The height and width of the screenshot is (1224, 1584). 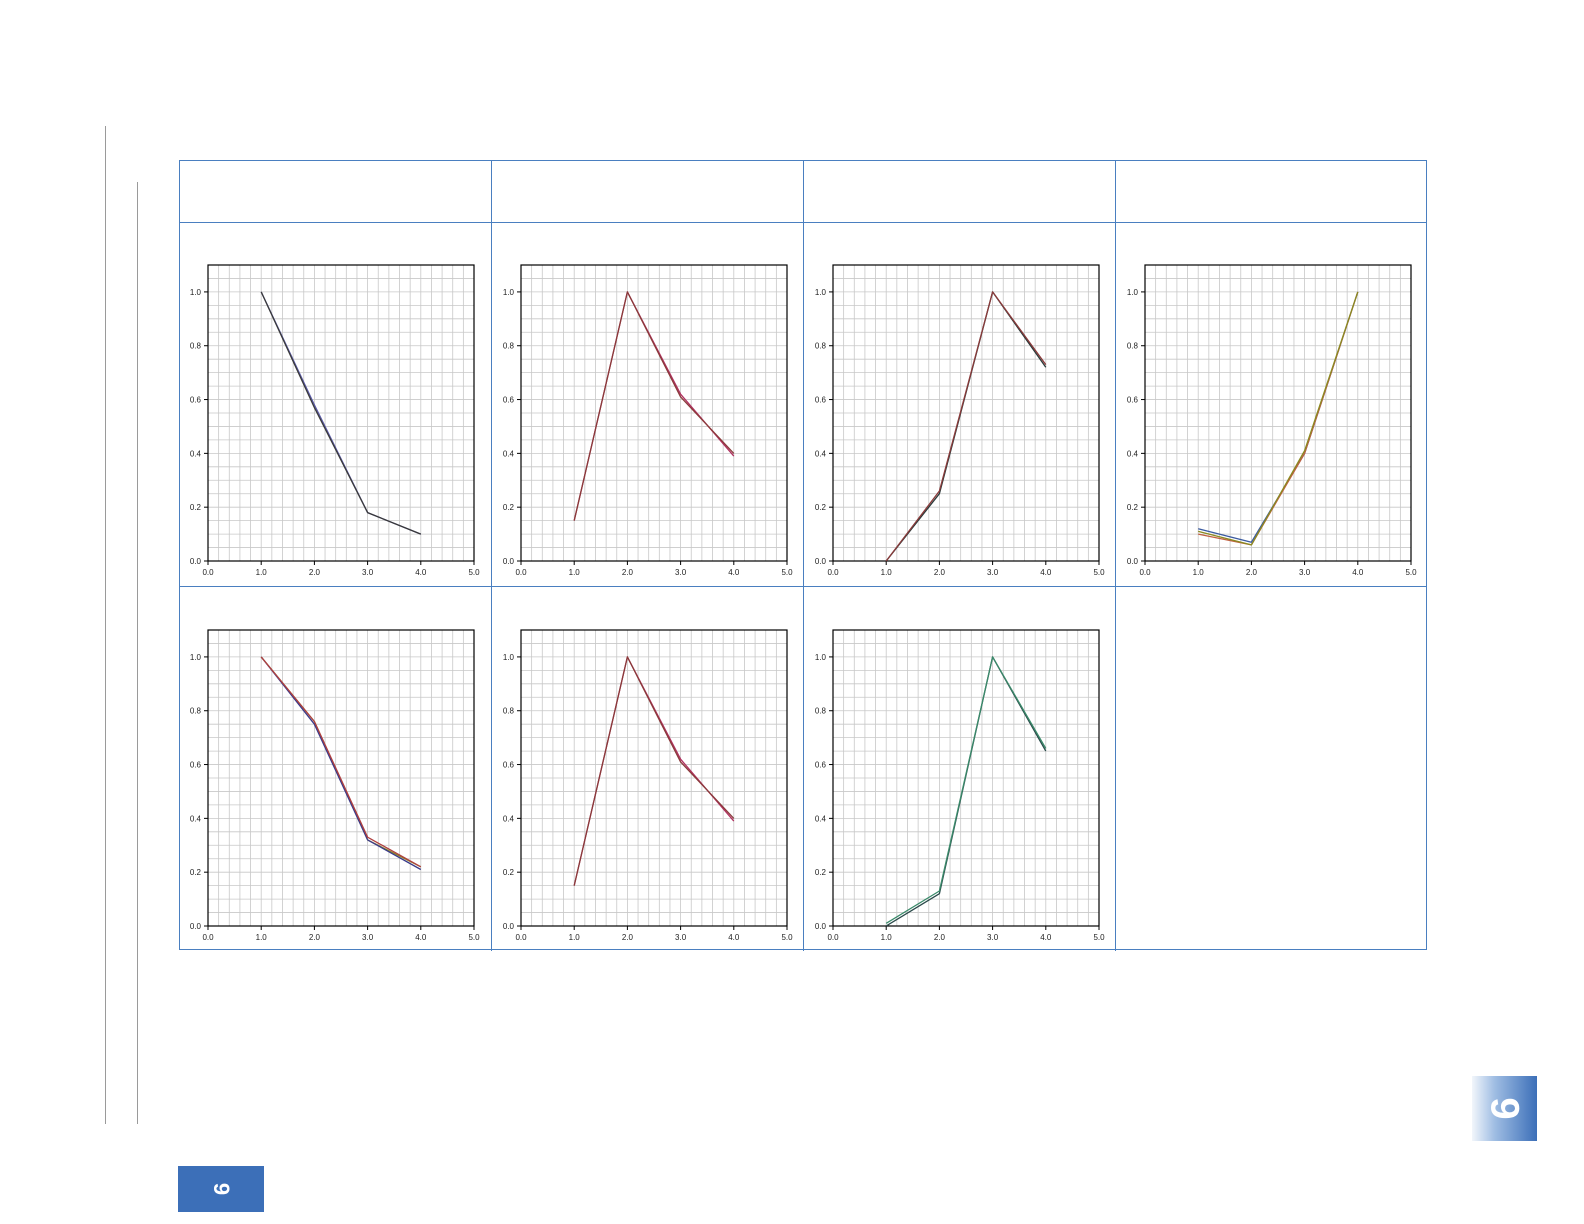 What do you see at coordinates (648, 420) in the screenshot?
I see `chart-2: 0.0 1.0 2.0 3.0 4.0 5.0 0.0 0.2 0.4 0.6 0.8 1.0` at bounding box center [648, 420].